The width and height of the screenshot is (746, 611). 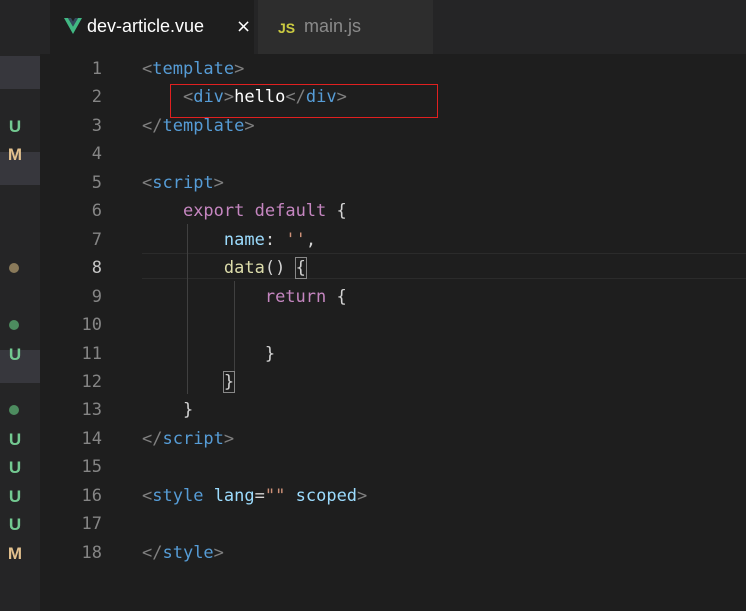 I want to click on line-number: 1, so click(x=96, y=69).